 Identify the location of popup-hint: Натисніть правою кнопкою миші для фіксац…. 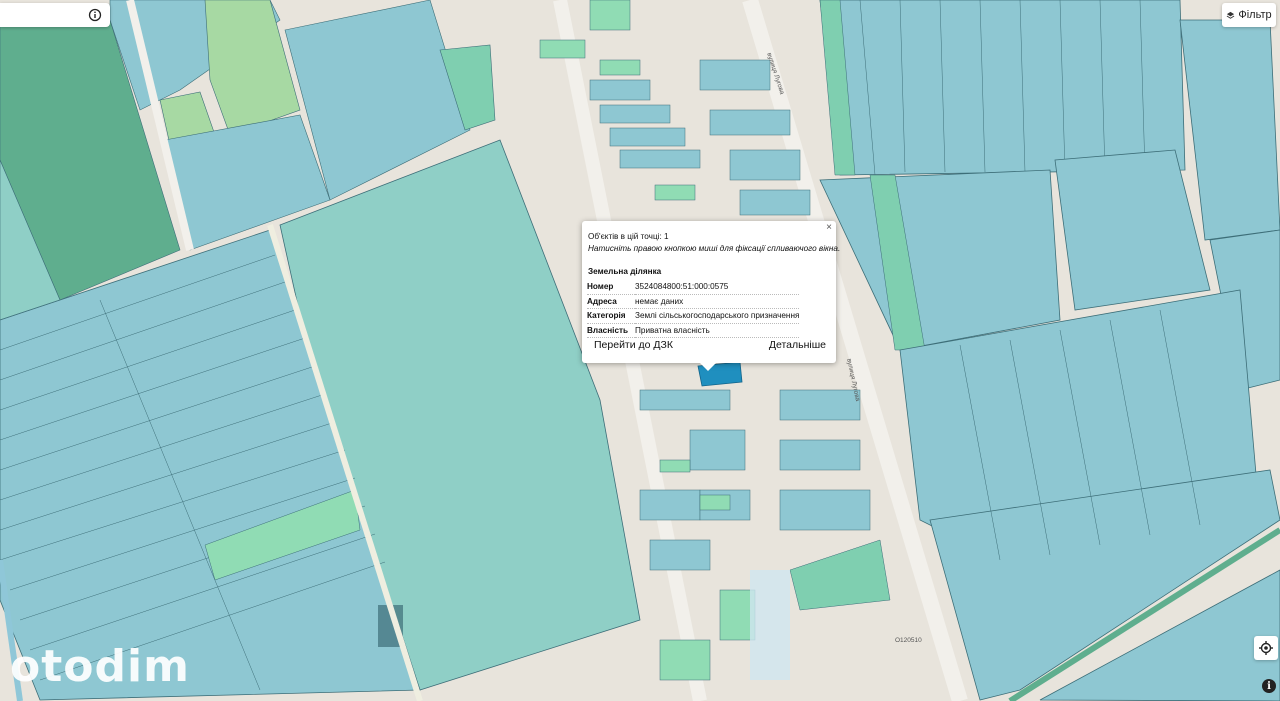
(714, 248).